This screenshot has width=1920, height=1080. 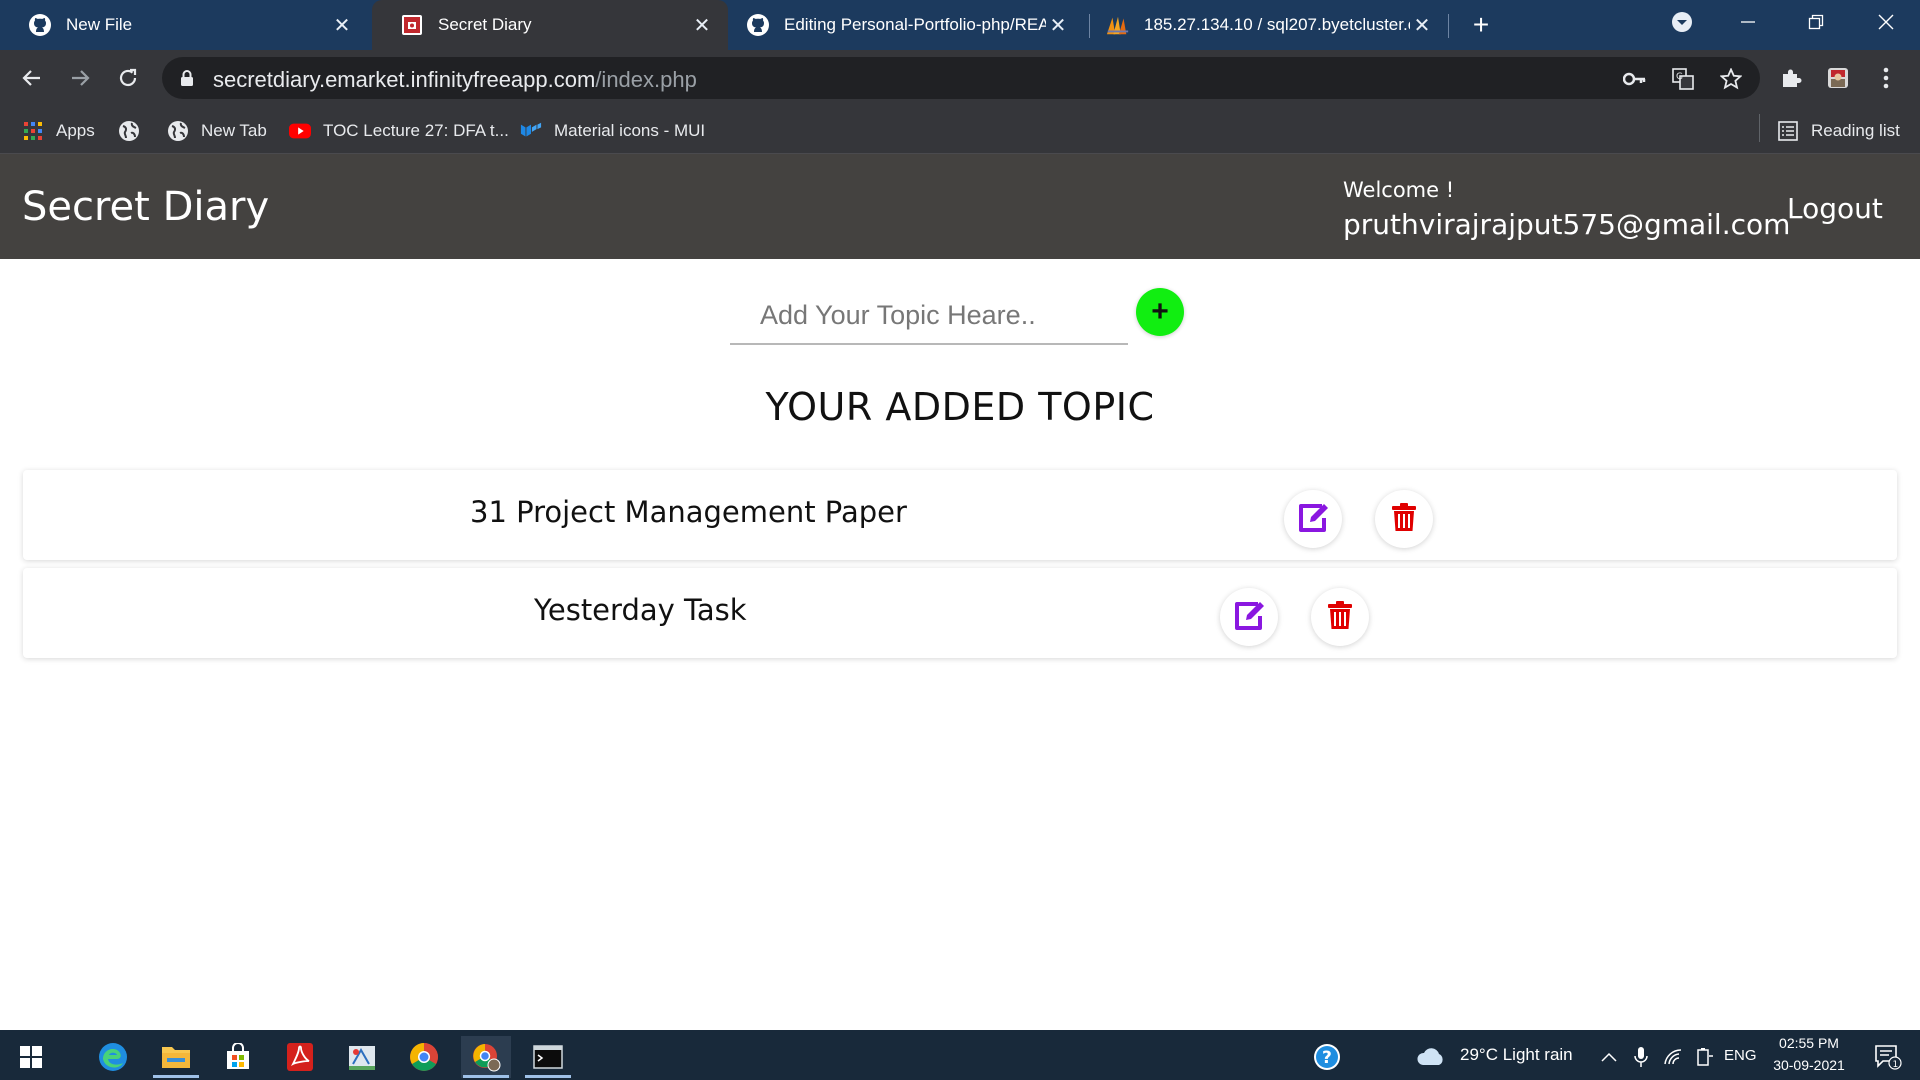 What do you see at coordinates (1609, 1057) in the screenshot?
I see `chevron-up-icon` at bounding box center [1609, 1057].